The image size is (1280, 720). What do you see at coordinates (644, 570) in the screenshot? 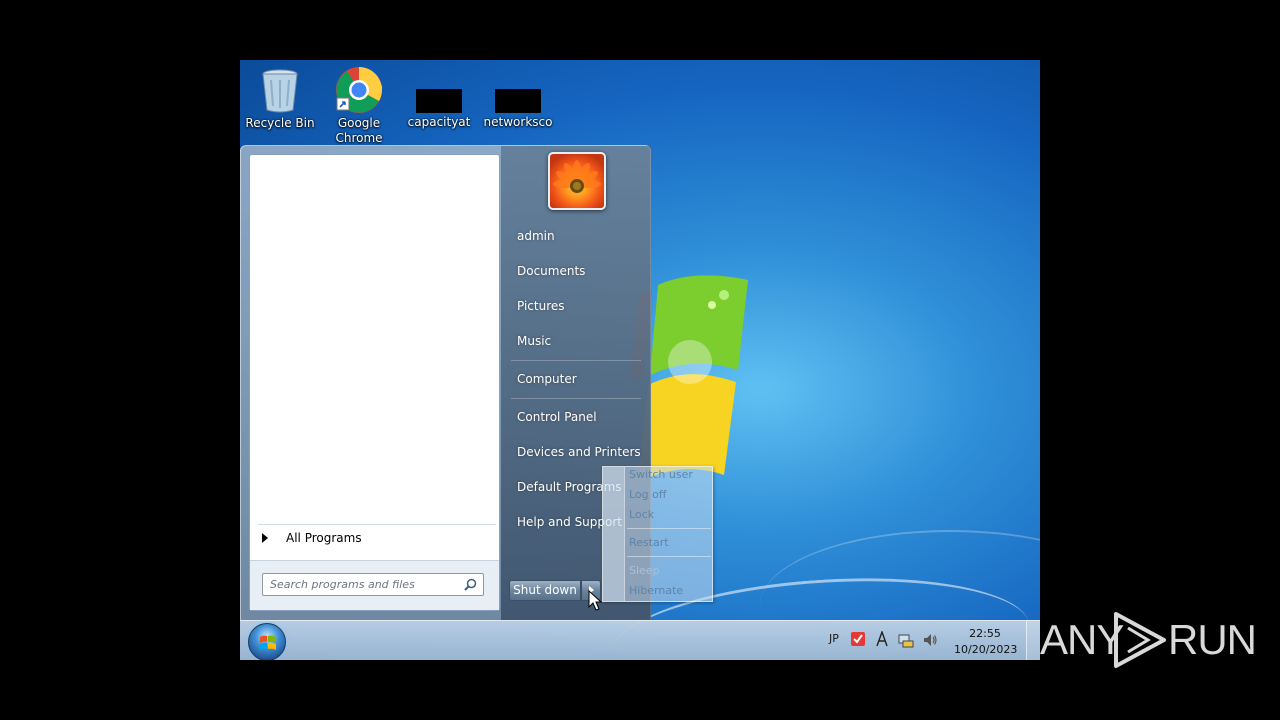
I see `menu-item-sleep: Sleep` at bounding box center [644, 570].